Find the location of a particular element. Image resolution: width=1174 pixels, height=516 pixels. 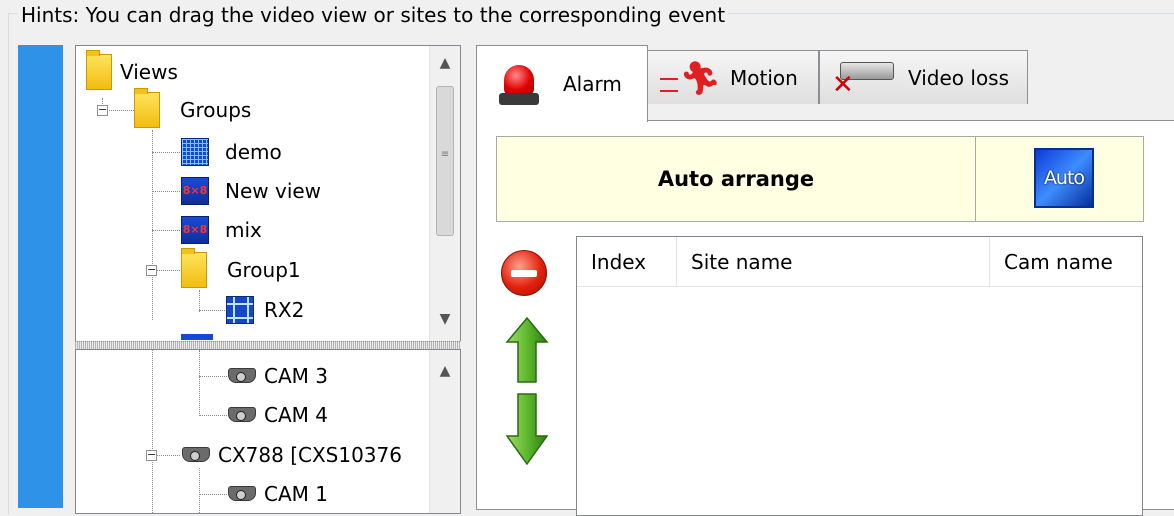

tree-node-cam3: CAM 3 is located at coordinates (277, 376).